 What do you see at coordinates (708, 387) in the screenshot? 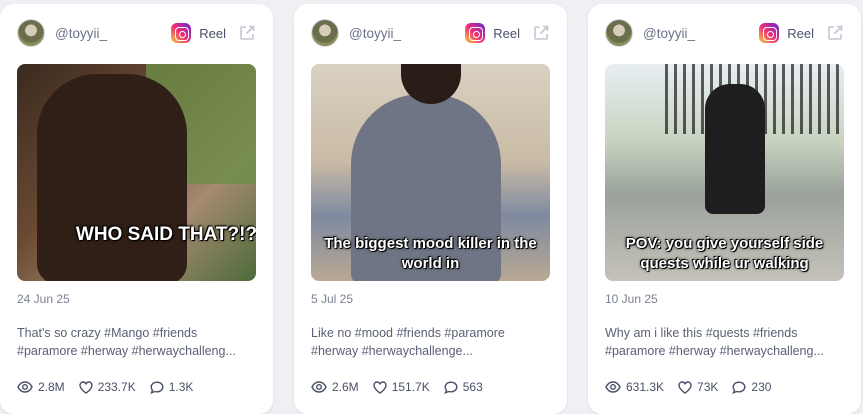
I see `likes-count: 73K` at bounding box center [708, 387].